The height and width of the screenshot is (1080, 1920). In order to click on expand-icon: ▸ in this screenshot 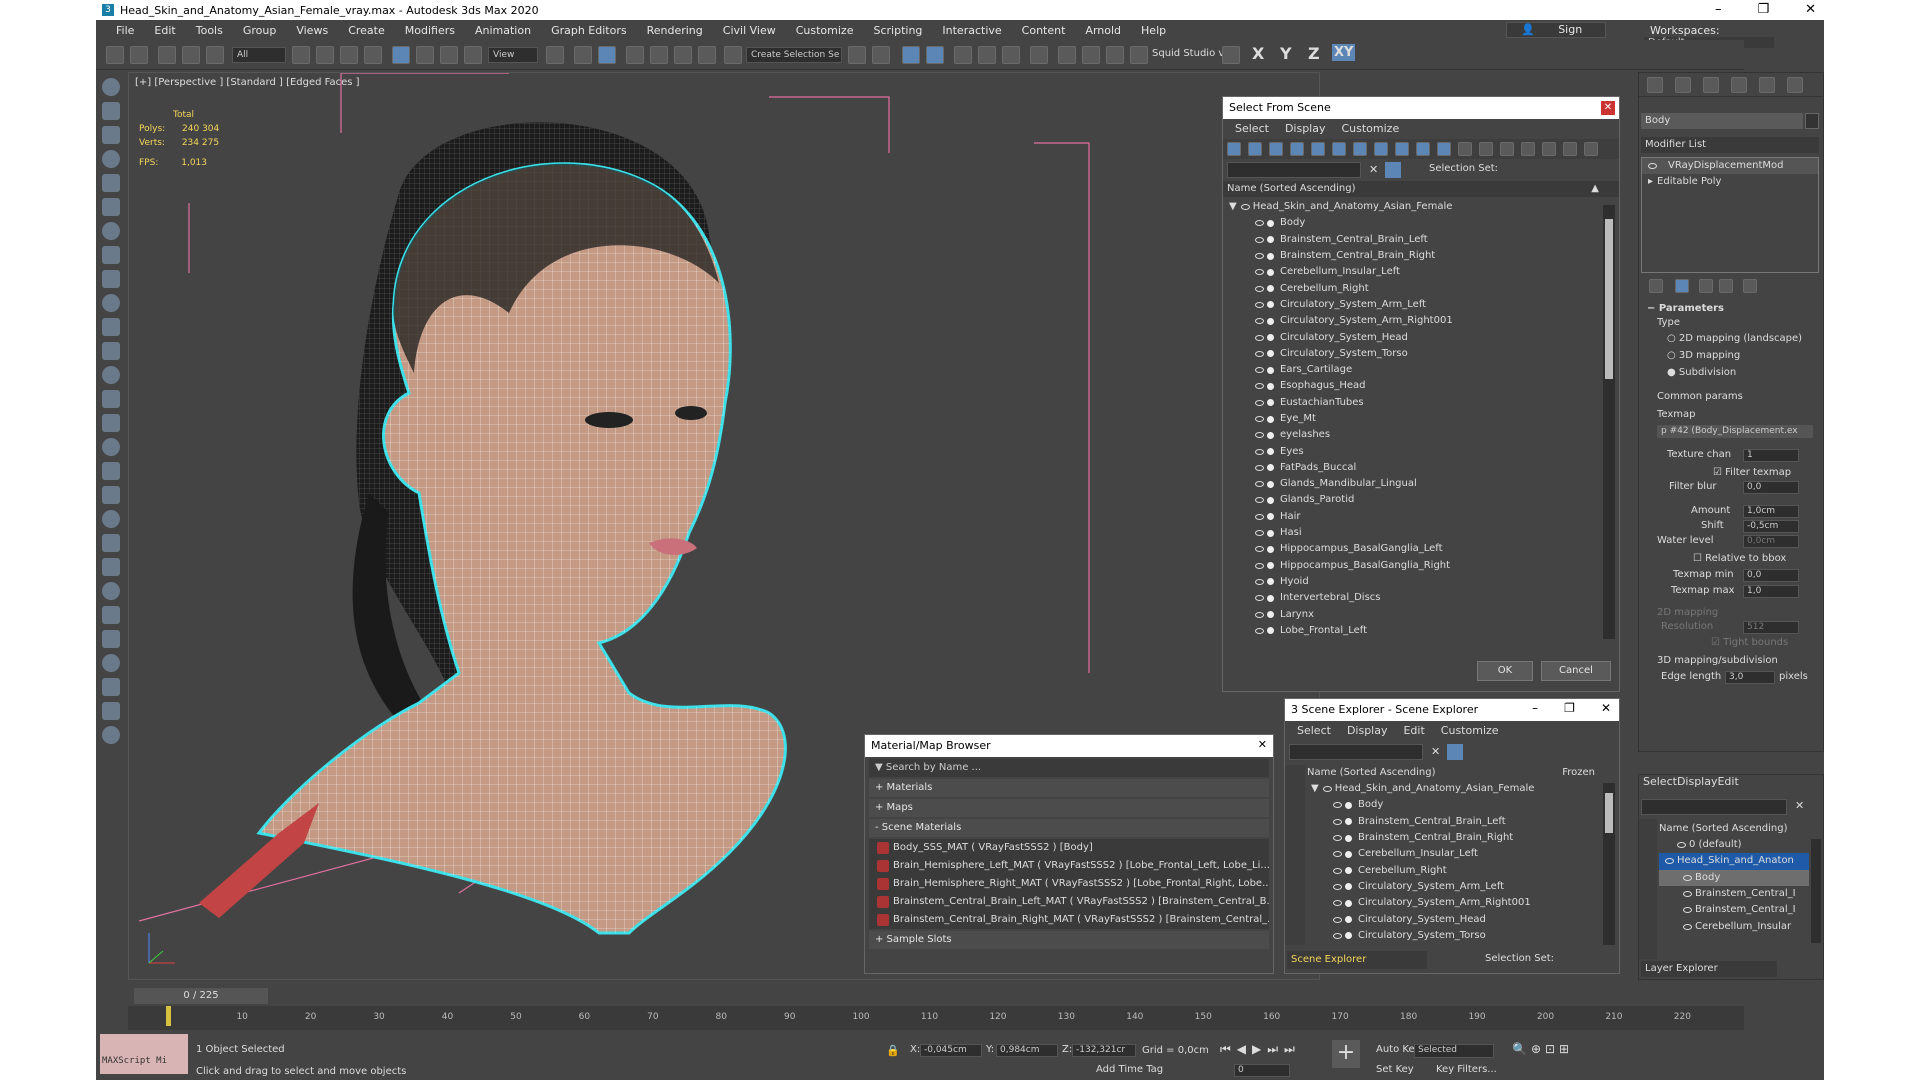, I will do `click(1650, 182)`.